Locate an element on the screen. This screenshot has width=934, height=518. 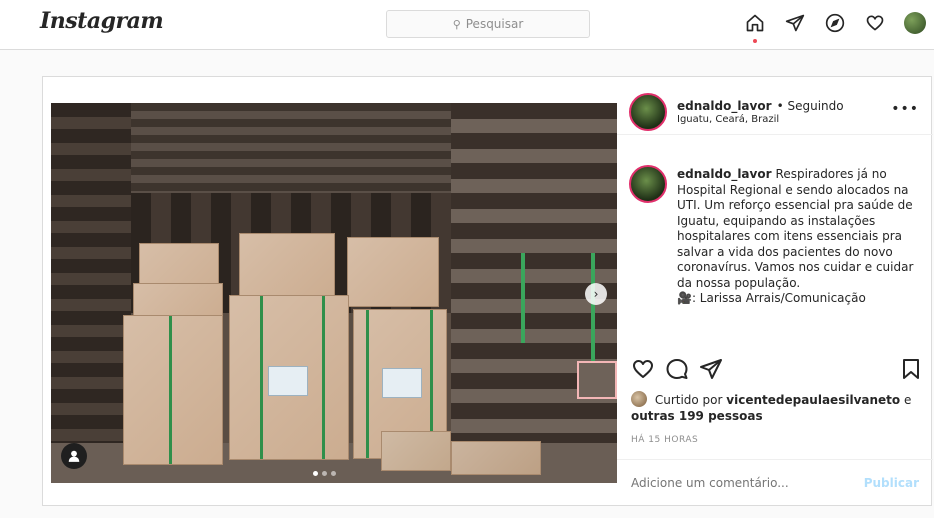
likes-prefix: Curtido por is located at coordinates (688, 400).